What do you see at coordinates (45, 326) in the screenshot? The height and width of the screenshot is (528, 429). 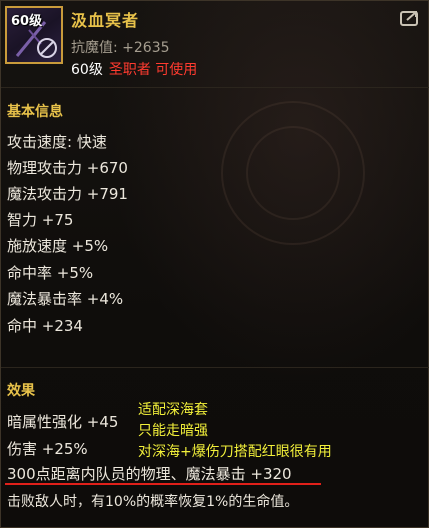 I see `stat-hit: 命中 +234` at bounding box center [45, 326].